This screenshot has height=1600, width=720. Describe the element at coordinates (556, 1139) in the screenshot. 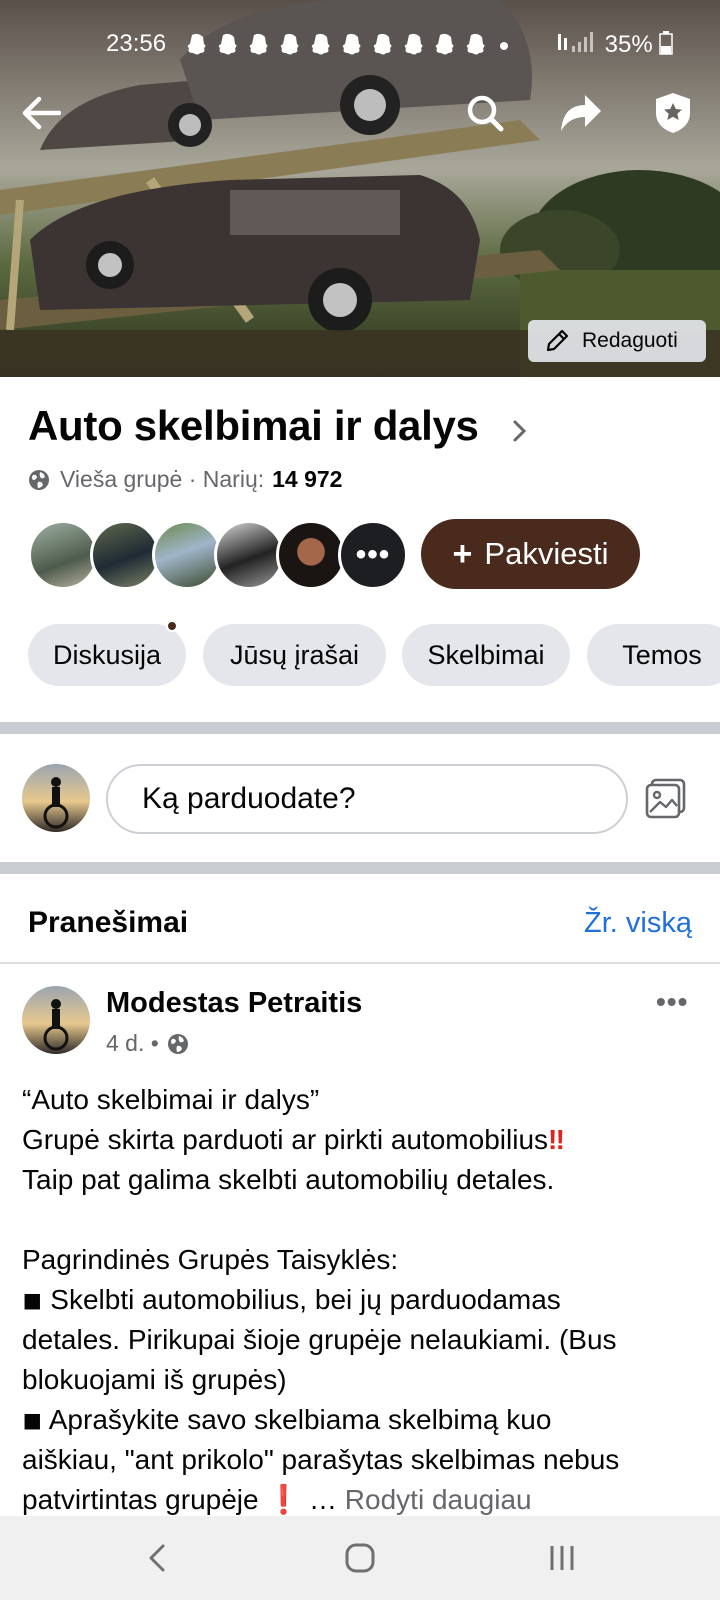

I see `double-exclamation-icon: ‼` at that location.